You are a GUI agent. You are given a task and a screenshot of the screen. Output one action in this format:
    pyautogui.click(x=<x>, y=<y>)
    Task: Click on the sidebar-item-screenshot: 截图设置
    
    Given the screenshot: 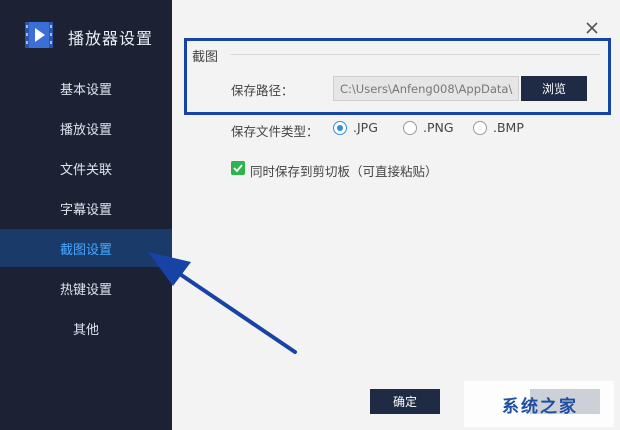 What is the action you would take?
    pyautogui.click(x=86, y=248)
    